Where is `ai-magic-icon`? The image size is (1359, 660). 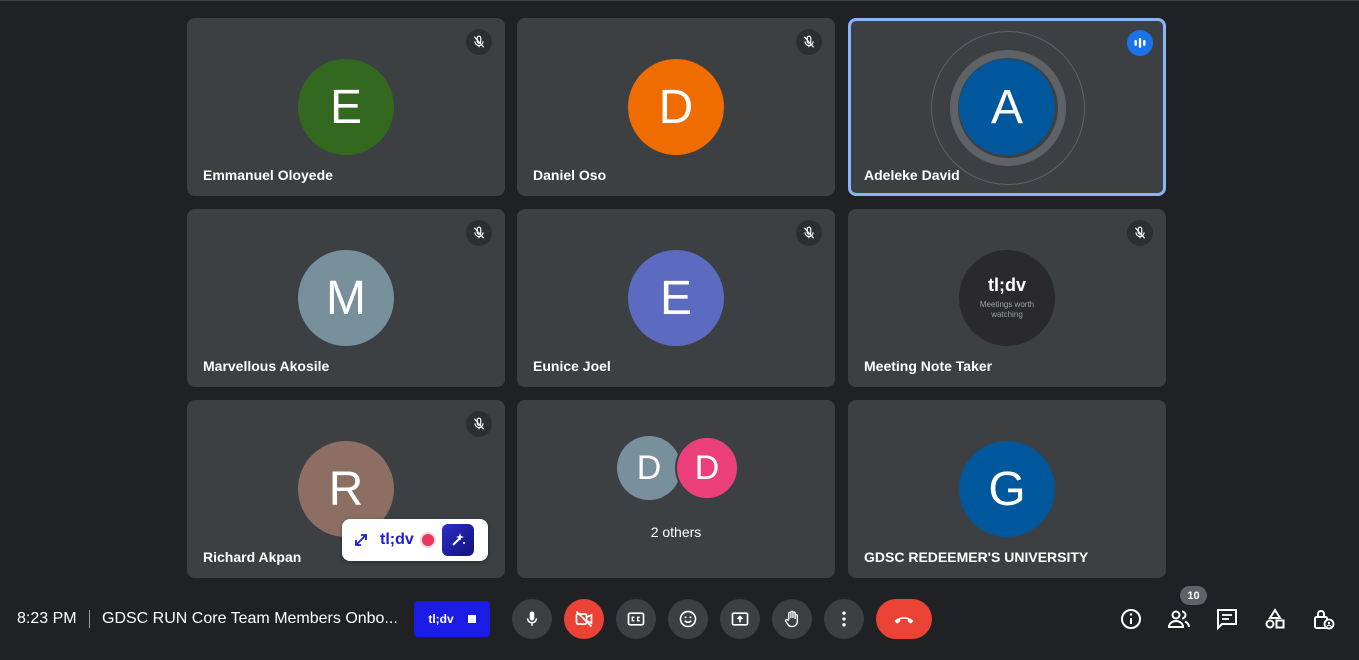 ai-magic-icon is located at coordinates (457, 540).